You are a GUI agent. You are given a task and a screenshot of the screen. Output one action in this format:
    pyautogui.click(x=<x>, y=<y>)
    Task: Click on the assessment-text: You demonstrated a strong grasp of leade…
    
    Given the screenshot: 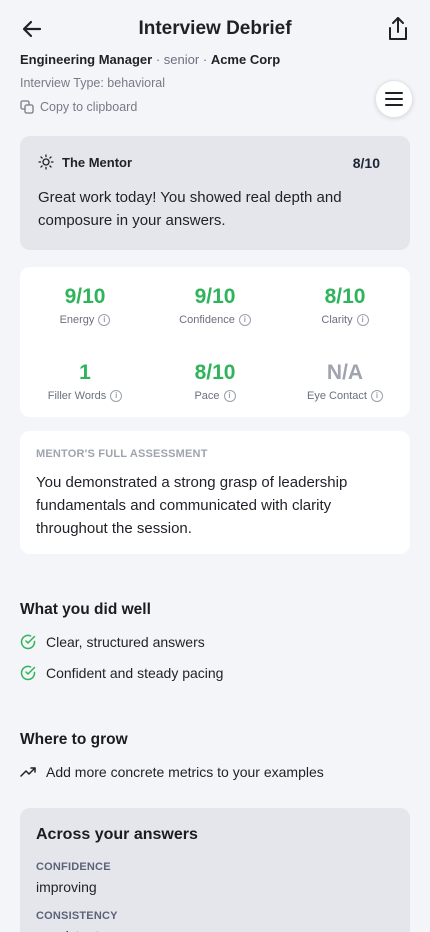 What is the action you would take?
    pyautogui.click(x=192, y=505)
    